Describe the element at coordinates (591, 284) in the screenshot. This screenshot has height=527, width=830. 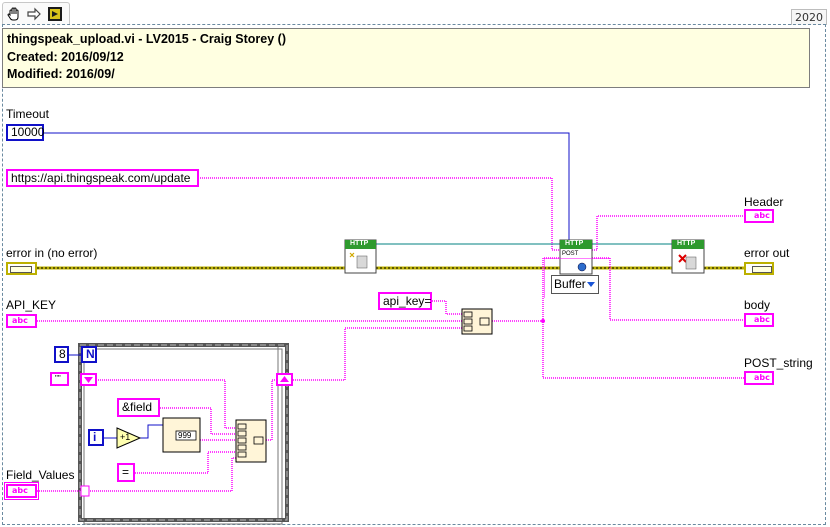
I see `chevron-down-icon` at that location.